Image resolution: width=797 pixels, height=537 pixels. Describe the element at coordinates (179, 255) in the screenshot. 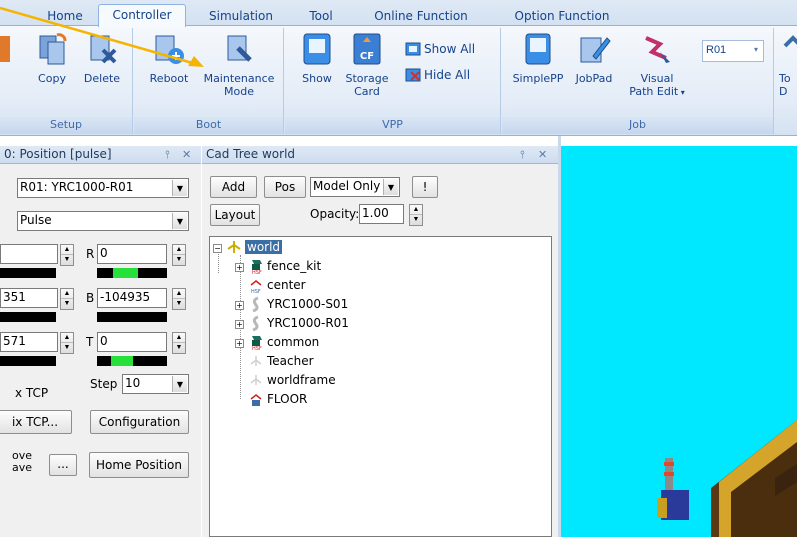

I see `axis-r-spinner: ▲ ▼` at that location.